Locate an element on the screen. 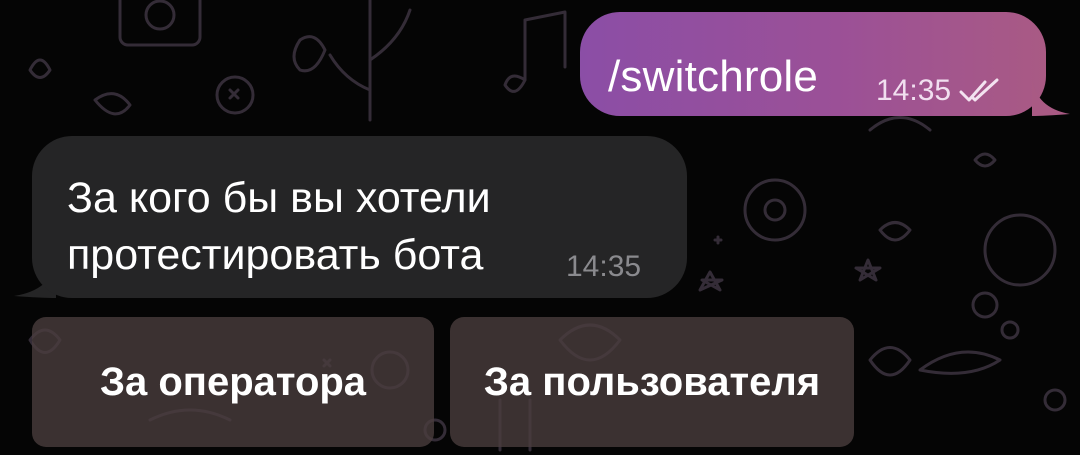  double-check-icon is located at coordinates (979, 90).